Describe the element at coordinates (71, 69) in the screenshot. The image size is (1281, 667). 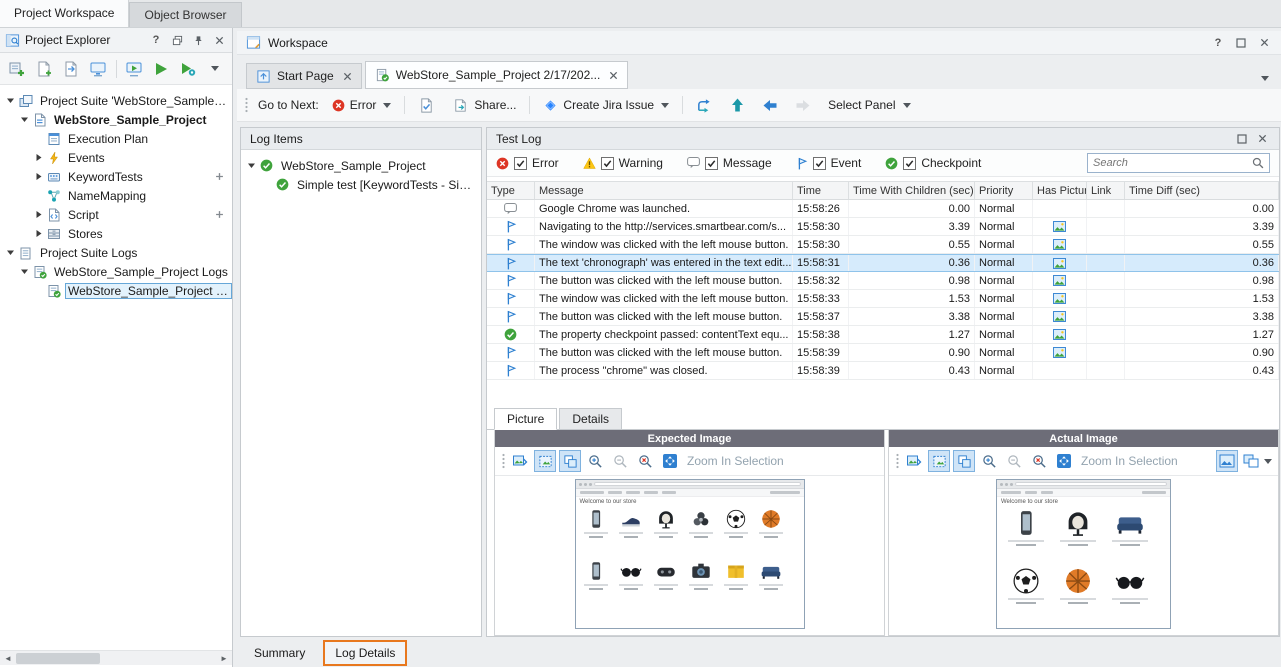
I see `open-item-button` at that location.